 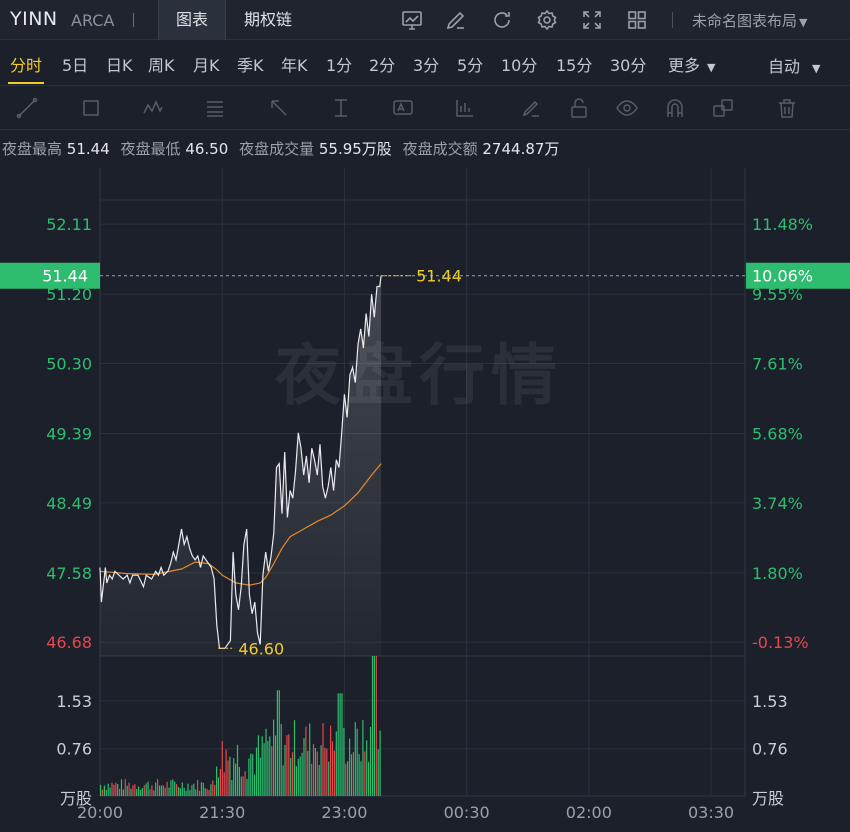 I want to click on period-5min: 5分, so click(x=470, y=64).